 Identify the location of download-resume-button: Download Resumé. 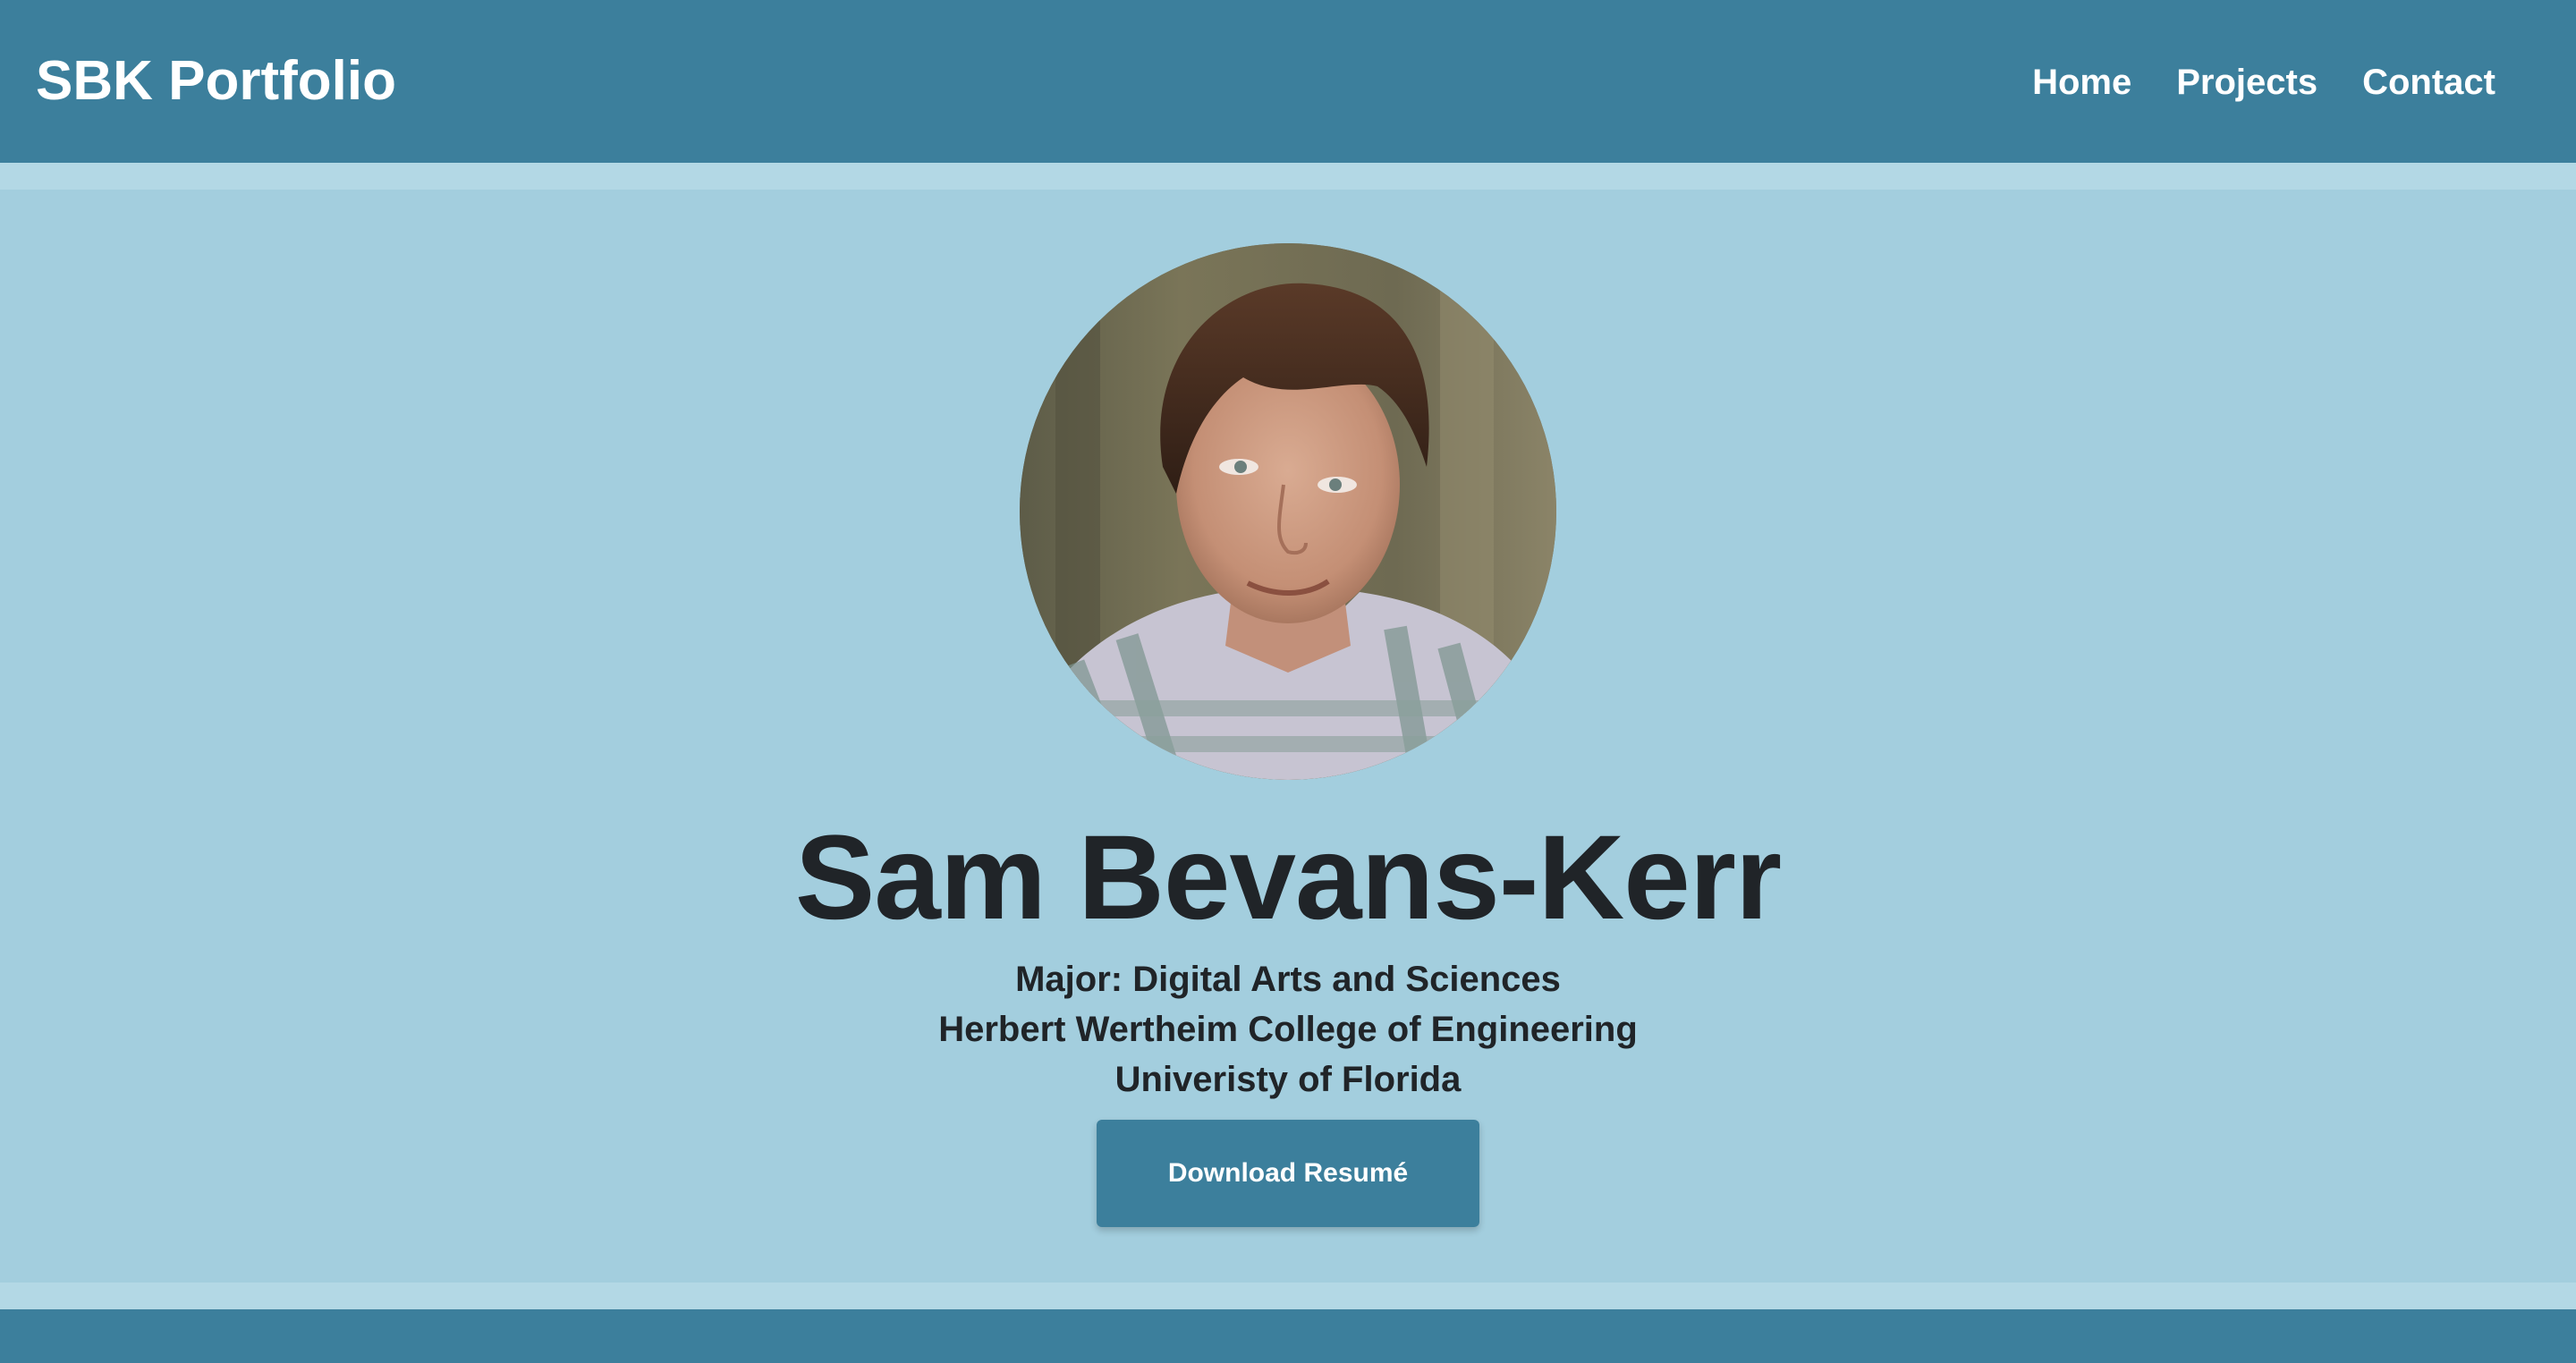
(1288, 1174).